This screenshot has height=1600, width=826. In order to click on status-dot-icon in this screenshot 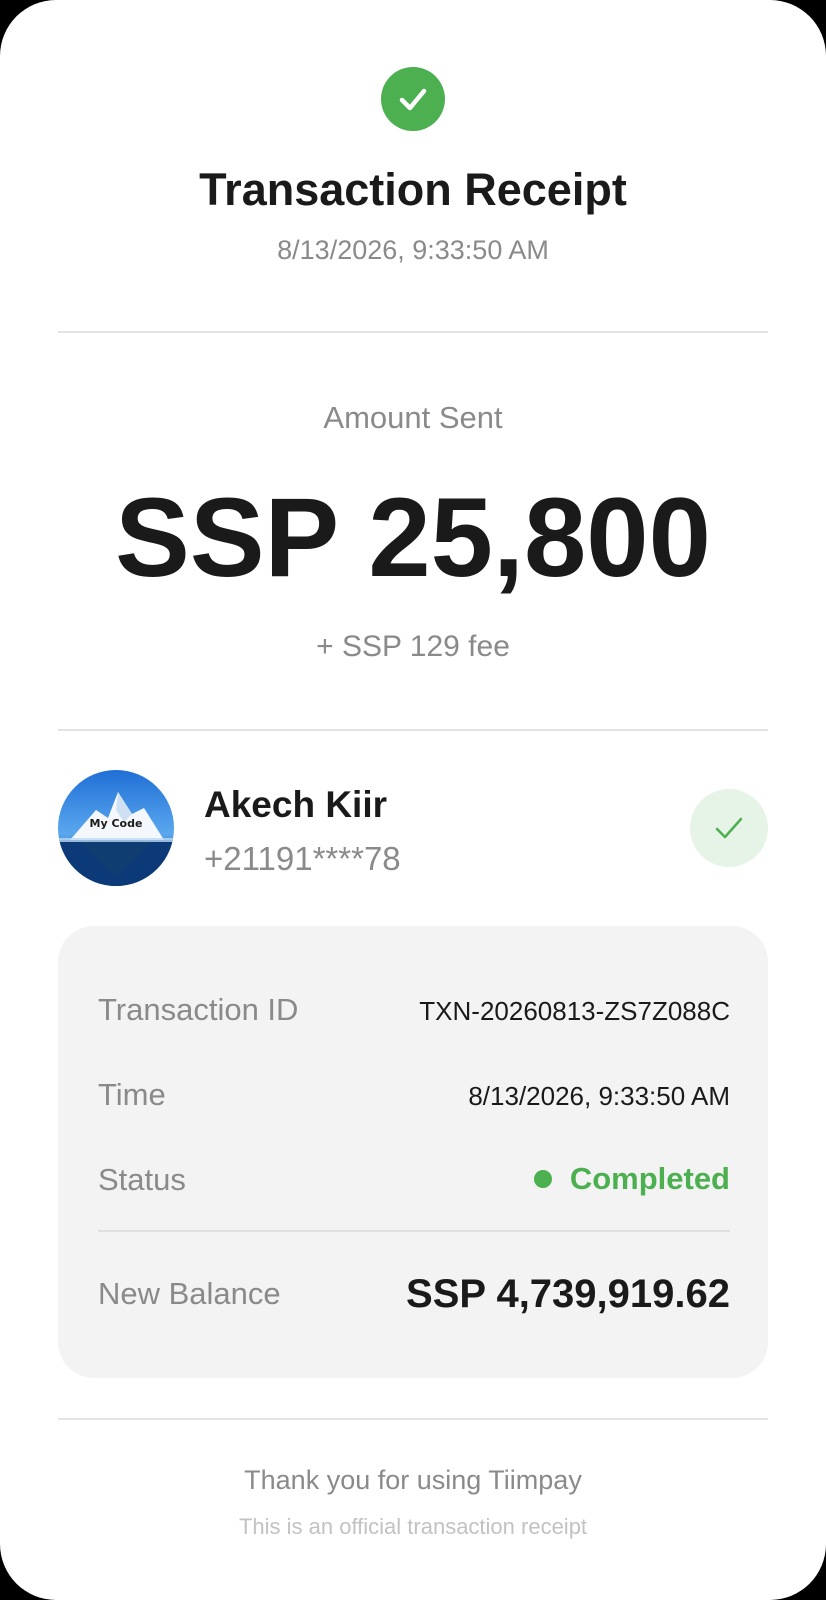, I will do `click(542, 1179)`.